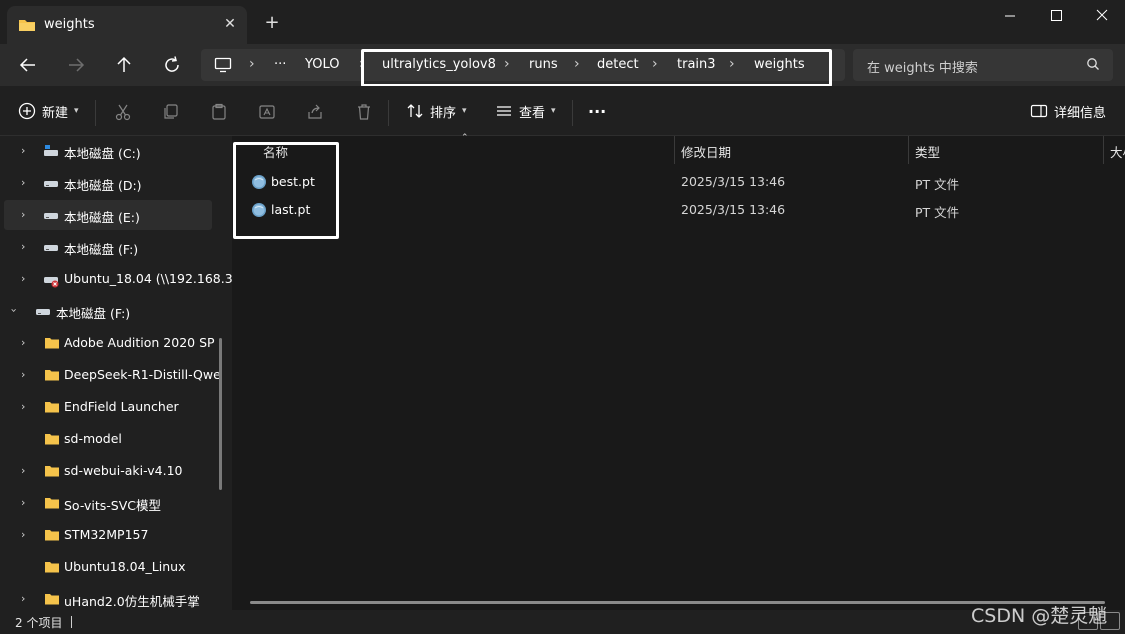 The height and width of the screenshot is (634, 1125). Describe the element at coordinates (127, 25) in the screenshot. I see `tab-weights: weights ✕` at that location.